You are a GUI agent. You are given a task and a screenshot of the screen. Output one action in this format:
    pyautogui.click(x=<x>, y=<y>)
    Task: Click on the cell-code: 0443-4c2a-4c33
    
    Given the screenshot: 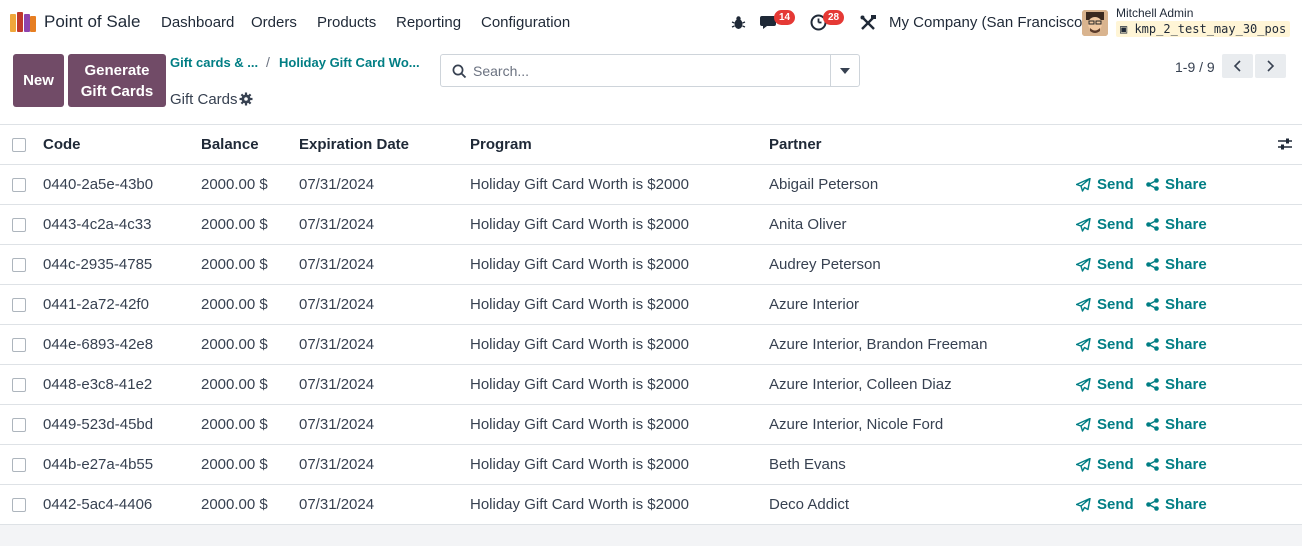 What is the action you would take?
    pyautogui.click(x=97, y=224)
    